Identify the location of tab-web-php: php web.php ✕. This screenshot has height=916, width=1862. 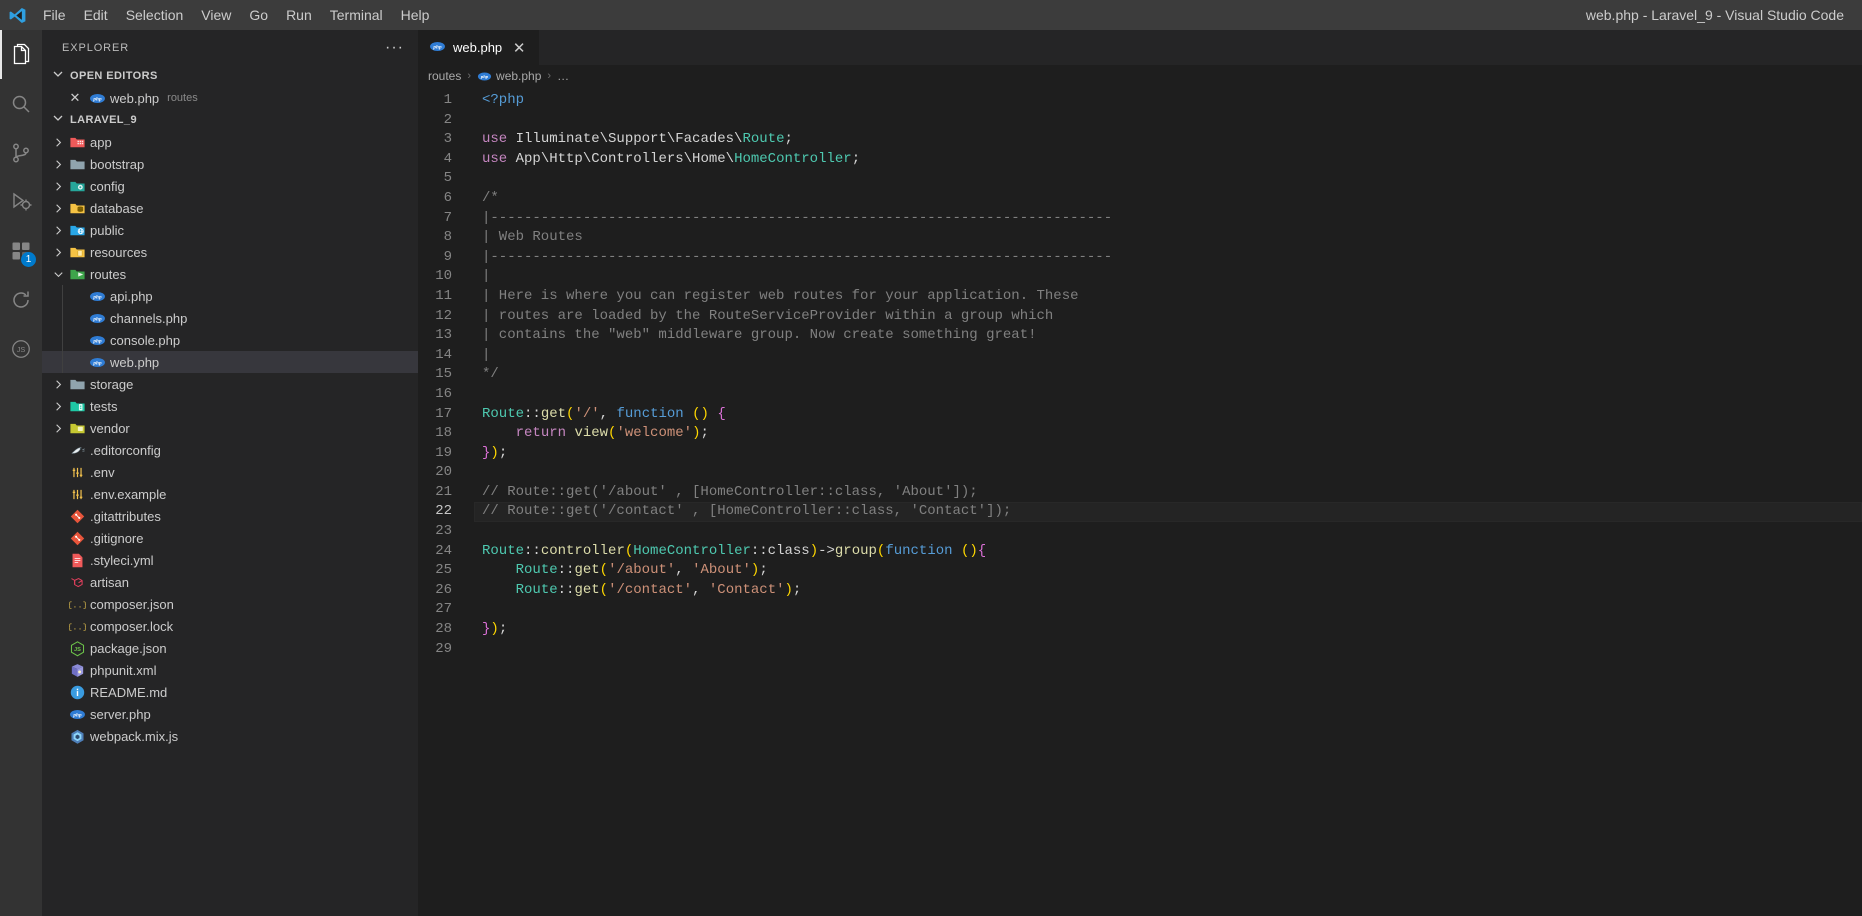
(479, 47).